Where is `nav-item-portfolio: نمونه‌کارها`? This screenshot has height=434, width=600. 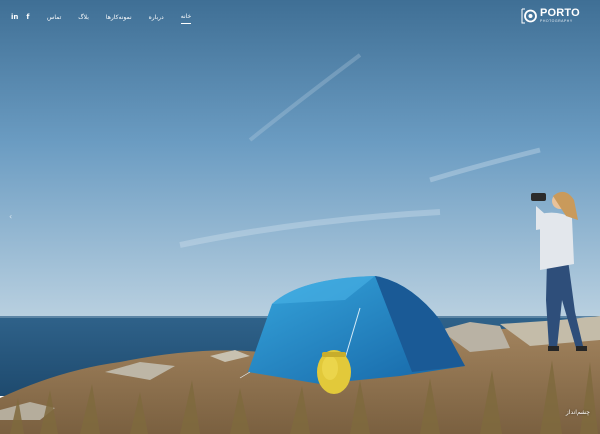 nav-item-portfolio: نمونه‌کارها is located at coordinates (119, 18).